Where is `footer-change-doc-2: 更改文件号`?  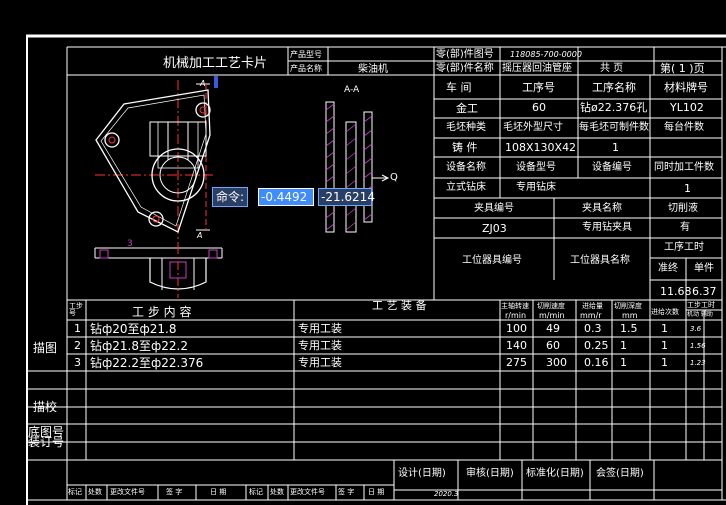 footer-change-doc-2: 更改文件号 is located at coordinates (307, 492).